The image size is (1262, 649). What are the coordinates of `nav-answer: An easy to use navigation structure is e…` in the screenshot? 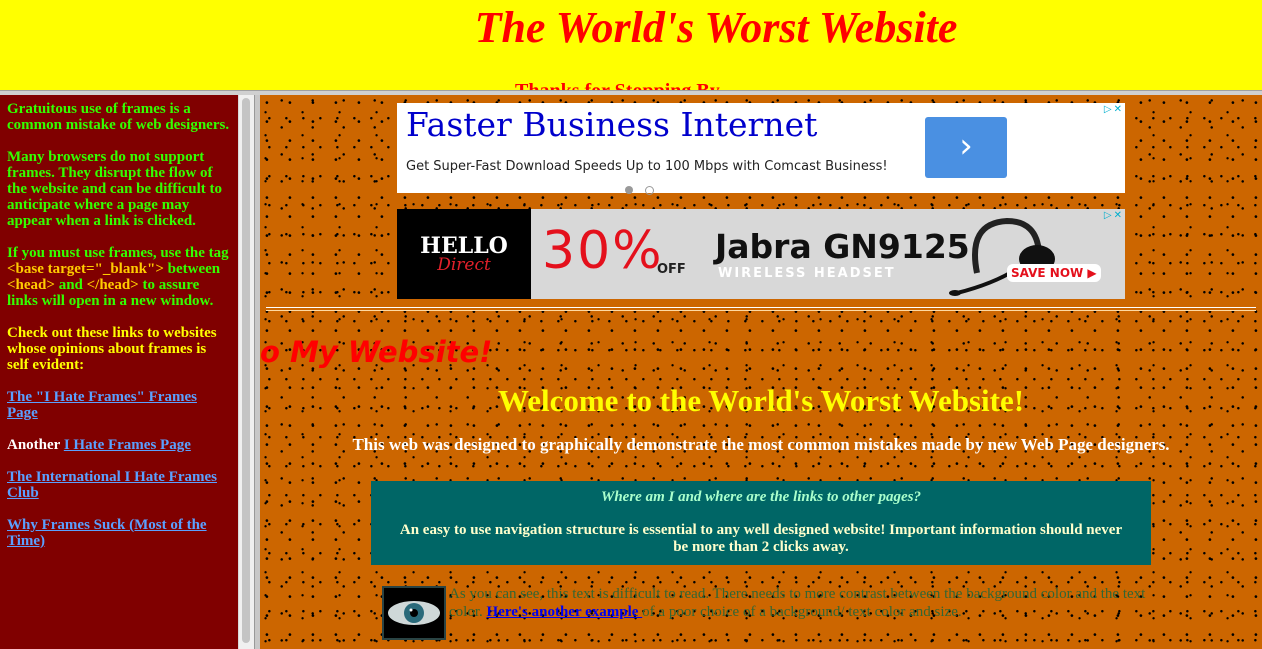 It's located at (761, 538).